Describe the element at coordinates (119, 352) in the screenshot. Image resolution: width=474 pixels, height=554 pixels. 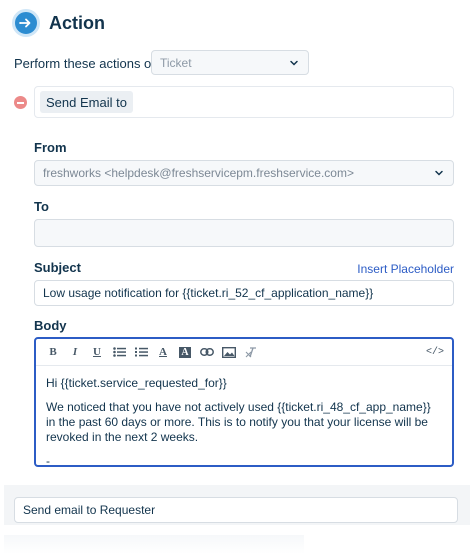
I see `bullet-list-icon` at that location.